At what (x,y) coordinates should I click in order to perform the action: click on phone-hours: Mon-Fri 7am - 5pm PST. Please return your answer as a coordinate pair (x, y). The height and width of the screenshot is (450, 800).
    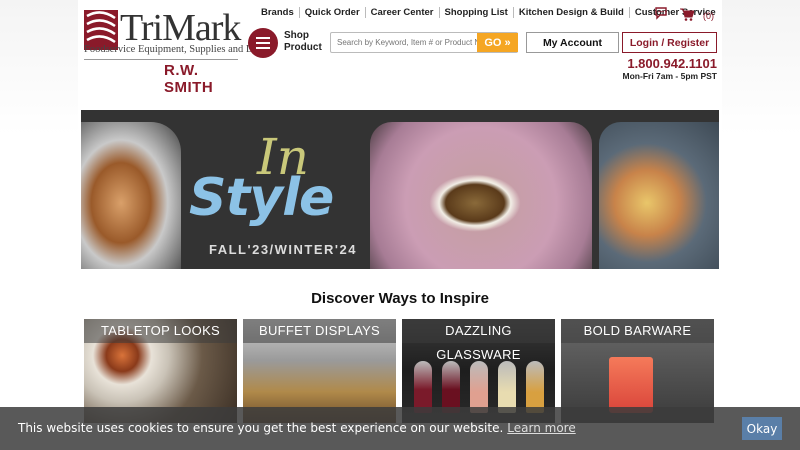
    Looking at the image, I should click on (669, 76).